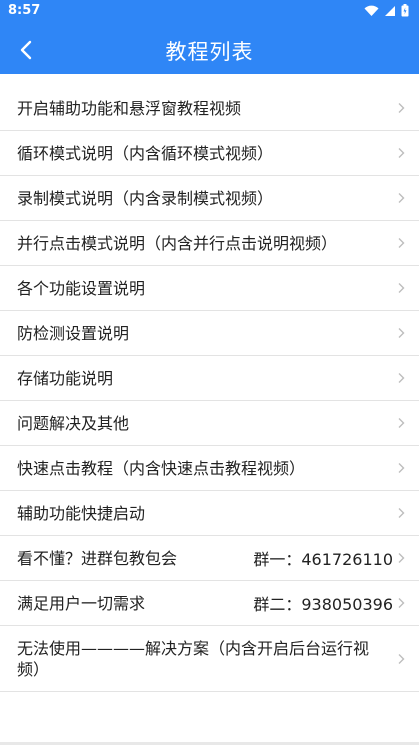 The image size is (419, 745). What do you see at coordinates (81, 513) in the screenshot?
I see `list-item-label: 辅助功能快捷启动` at bounding box center [81, 513].